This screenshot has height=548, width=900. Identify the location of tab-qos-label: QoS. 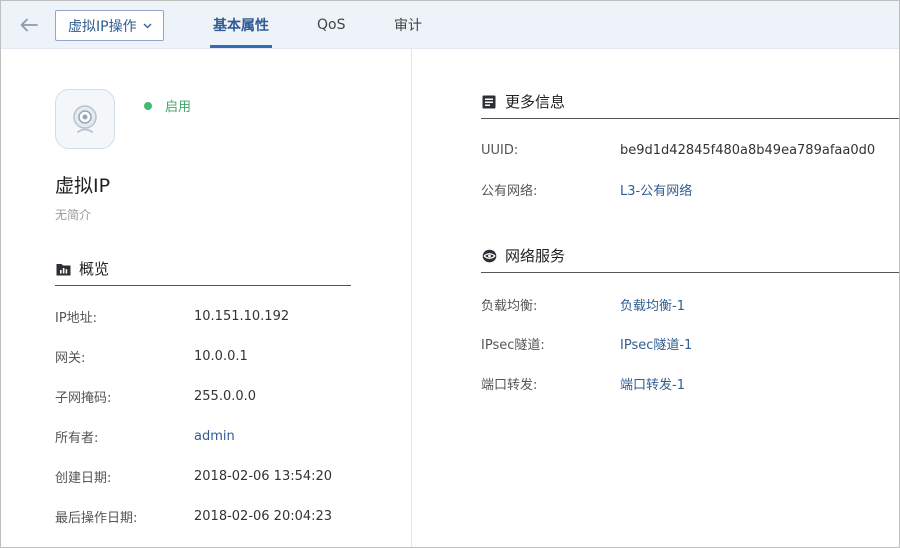
(331, 24).